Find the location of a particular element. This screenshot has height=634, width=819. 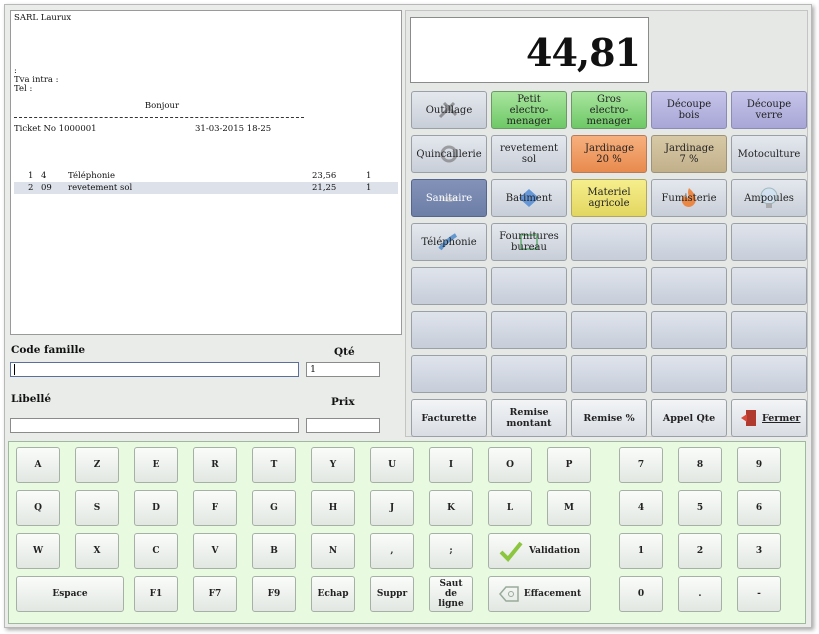

family-sanitaire: Sanitaire is located at coordinates (449, 198).